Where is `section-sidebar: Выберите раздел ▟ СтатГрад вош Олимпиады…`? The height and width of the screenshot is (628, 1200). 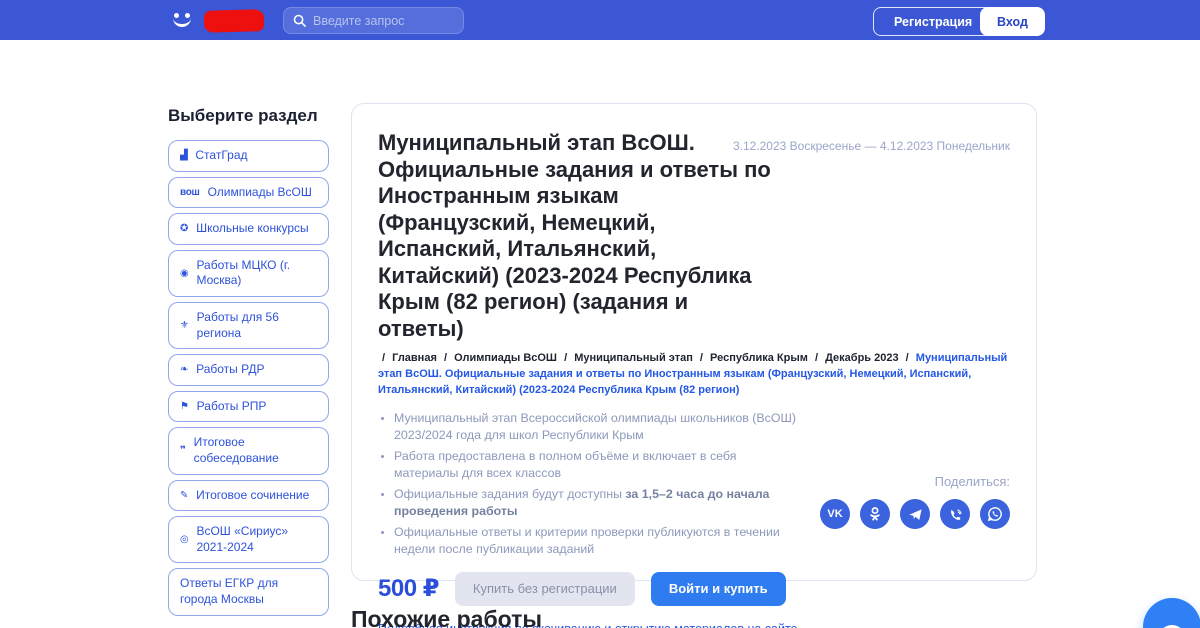 section-sidebar: Выберите раздел ▟ СтатГрад вош Олимпиады… is located at coordinates (248, 363).